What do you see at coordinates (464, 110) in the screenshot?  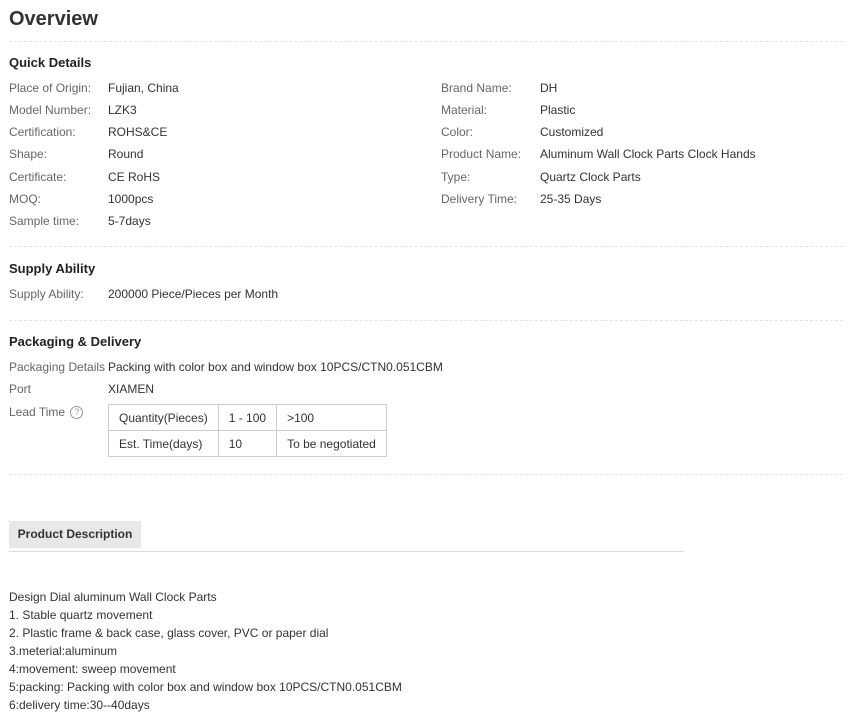 I see `material-label: Material:` at bounding box center [464, 110].